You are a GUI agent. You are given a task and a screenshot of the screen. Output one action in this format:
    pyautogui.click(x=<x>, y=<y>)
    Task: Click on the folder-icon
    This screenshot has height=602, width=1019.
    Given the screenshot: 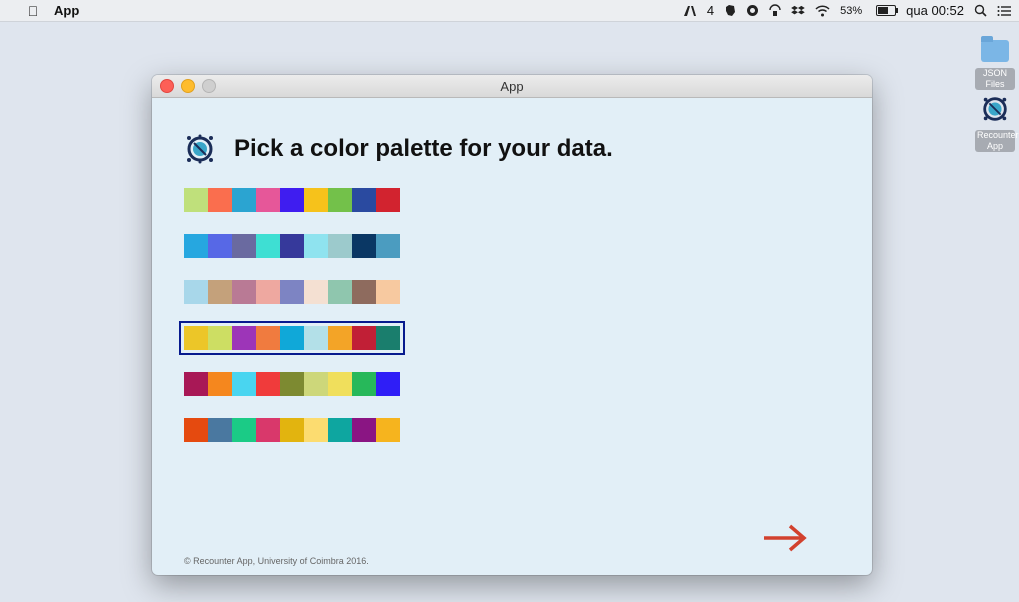 What is the action you would take?
    pyautogui.click(x=995, y=49)
    